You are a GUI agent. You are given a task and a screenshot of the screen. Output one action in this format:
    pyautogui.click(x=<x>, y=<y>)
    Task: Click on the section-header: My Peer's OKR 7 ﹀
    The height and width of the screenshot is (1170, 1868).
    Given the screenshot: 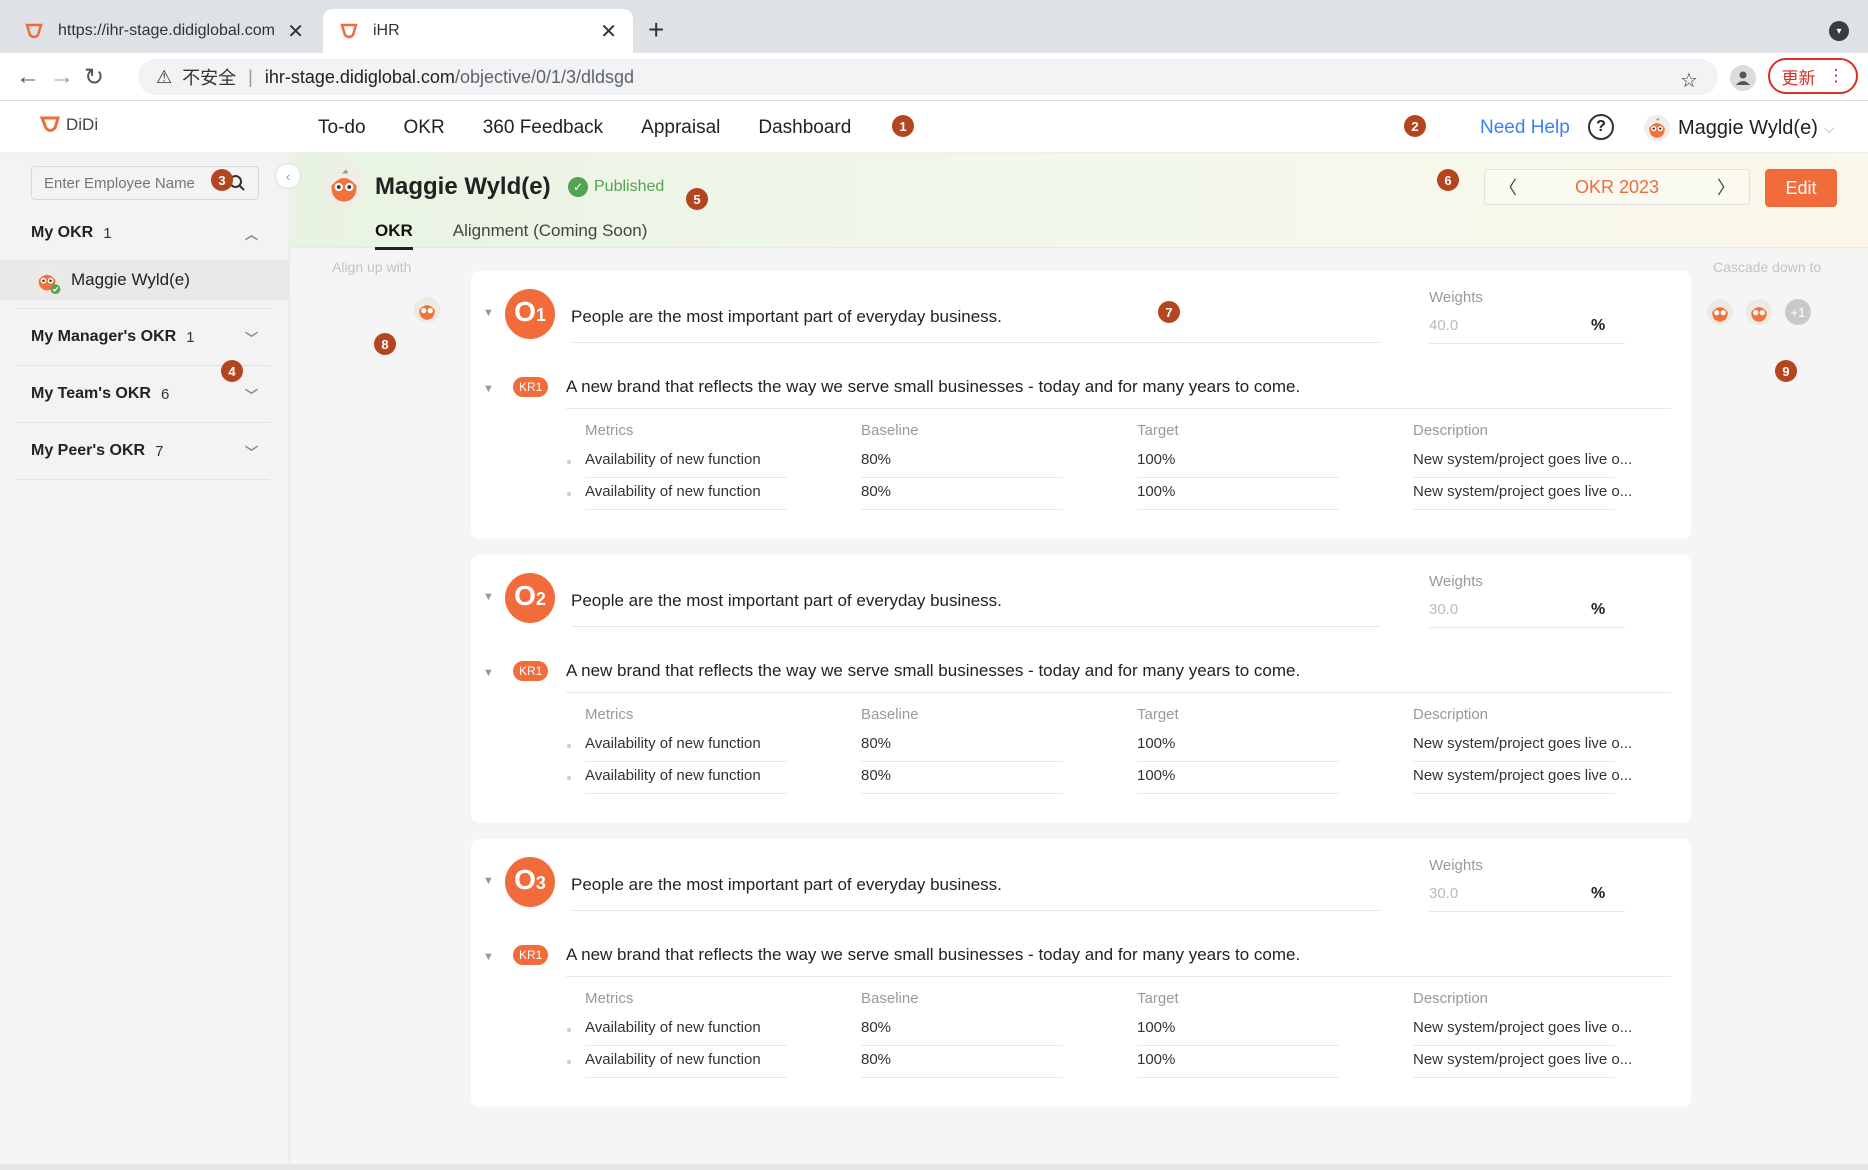 What is the action you would take?
    pyautogui.click(x=143, y=451)
    